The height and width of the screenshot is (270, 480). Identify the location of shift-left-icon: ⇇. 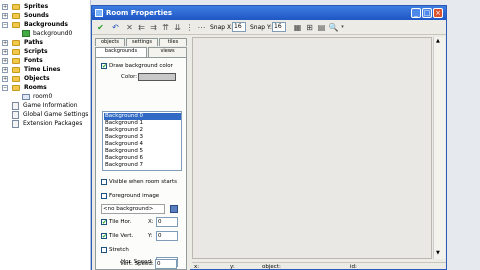
(141, 27).